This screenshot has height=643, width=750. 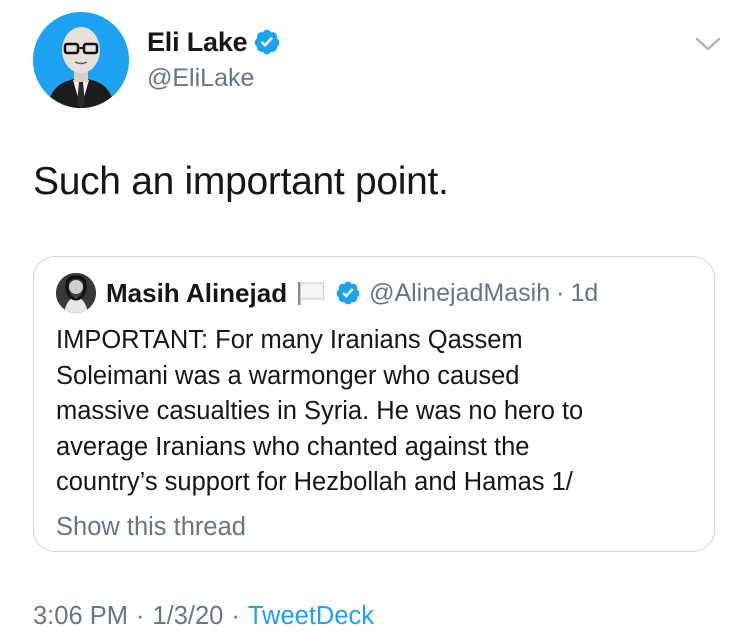 I want to click on quoted-timestamp: 1d, so click(x=584, y=293).